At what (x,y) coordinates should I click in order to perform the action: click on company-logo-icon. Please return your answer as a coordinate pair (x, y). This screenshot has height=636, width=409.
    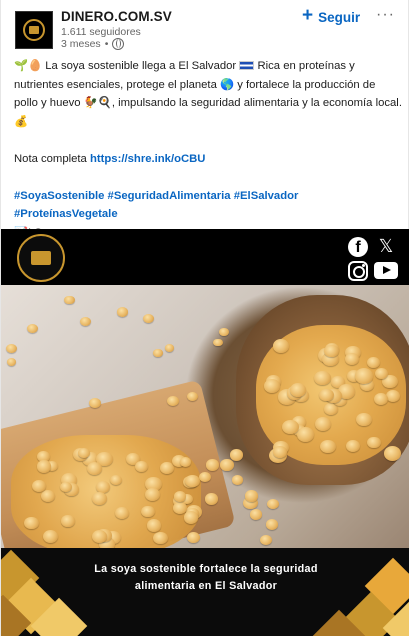
    Looking at the image, I should click on (34, 30).